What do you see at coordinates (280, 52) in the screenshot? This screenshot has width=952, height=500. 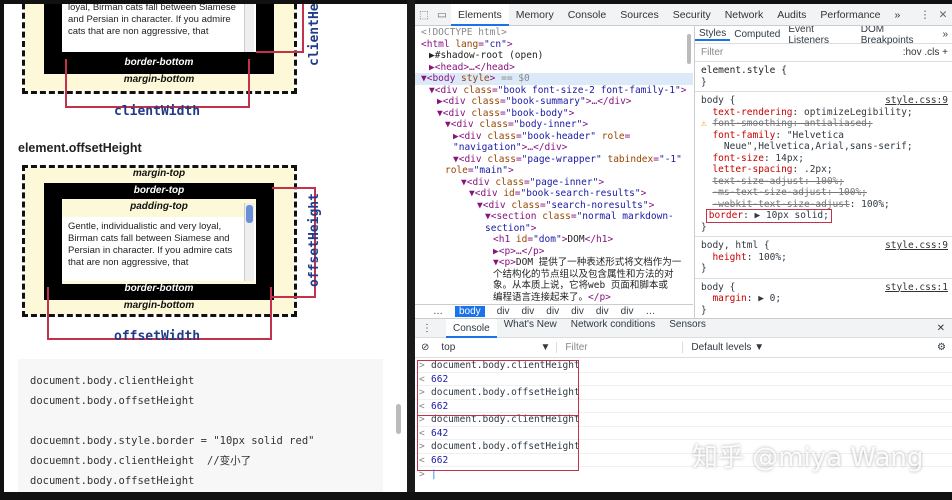 I see `client-height-tick` at bounding box center [280, 52].